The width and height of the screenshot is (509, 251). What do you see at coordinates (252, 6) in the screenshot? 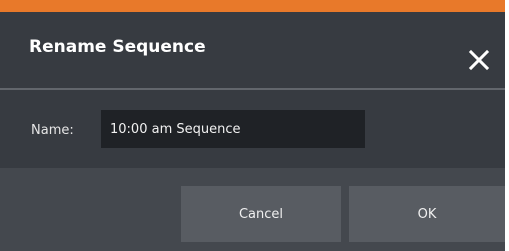
I see `dialog-accent-bar` at bounding box center [252, 6].